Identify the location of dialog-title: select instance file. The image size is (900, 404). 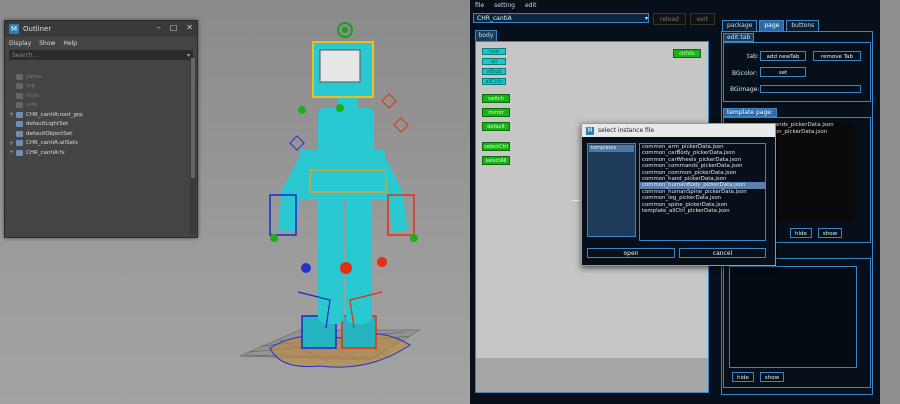
(626, 130).